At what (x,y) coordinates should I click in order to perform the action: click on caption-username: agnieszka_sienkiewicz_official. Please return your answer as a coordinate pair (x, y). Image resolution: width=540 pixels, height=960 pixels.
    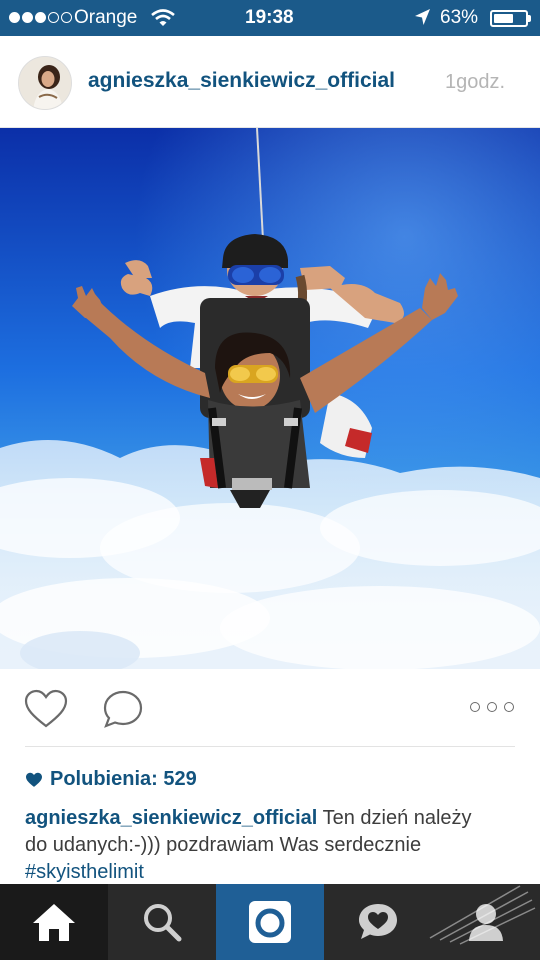
    Looking at the image, I should click on (171, 818).